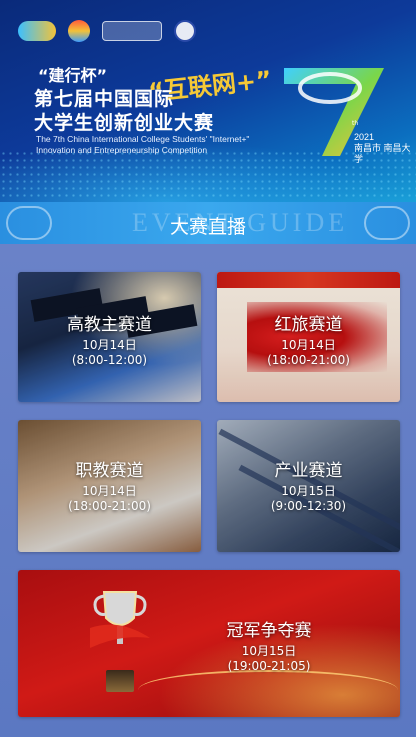  I want to click on ordinal-suffix: th, so click(355, 123).